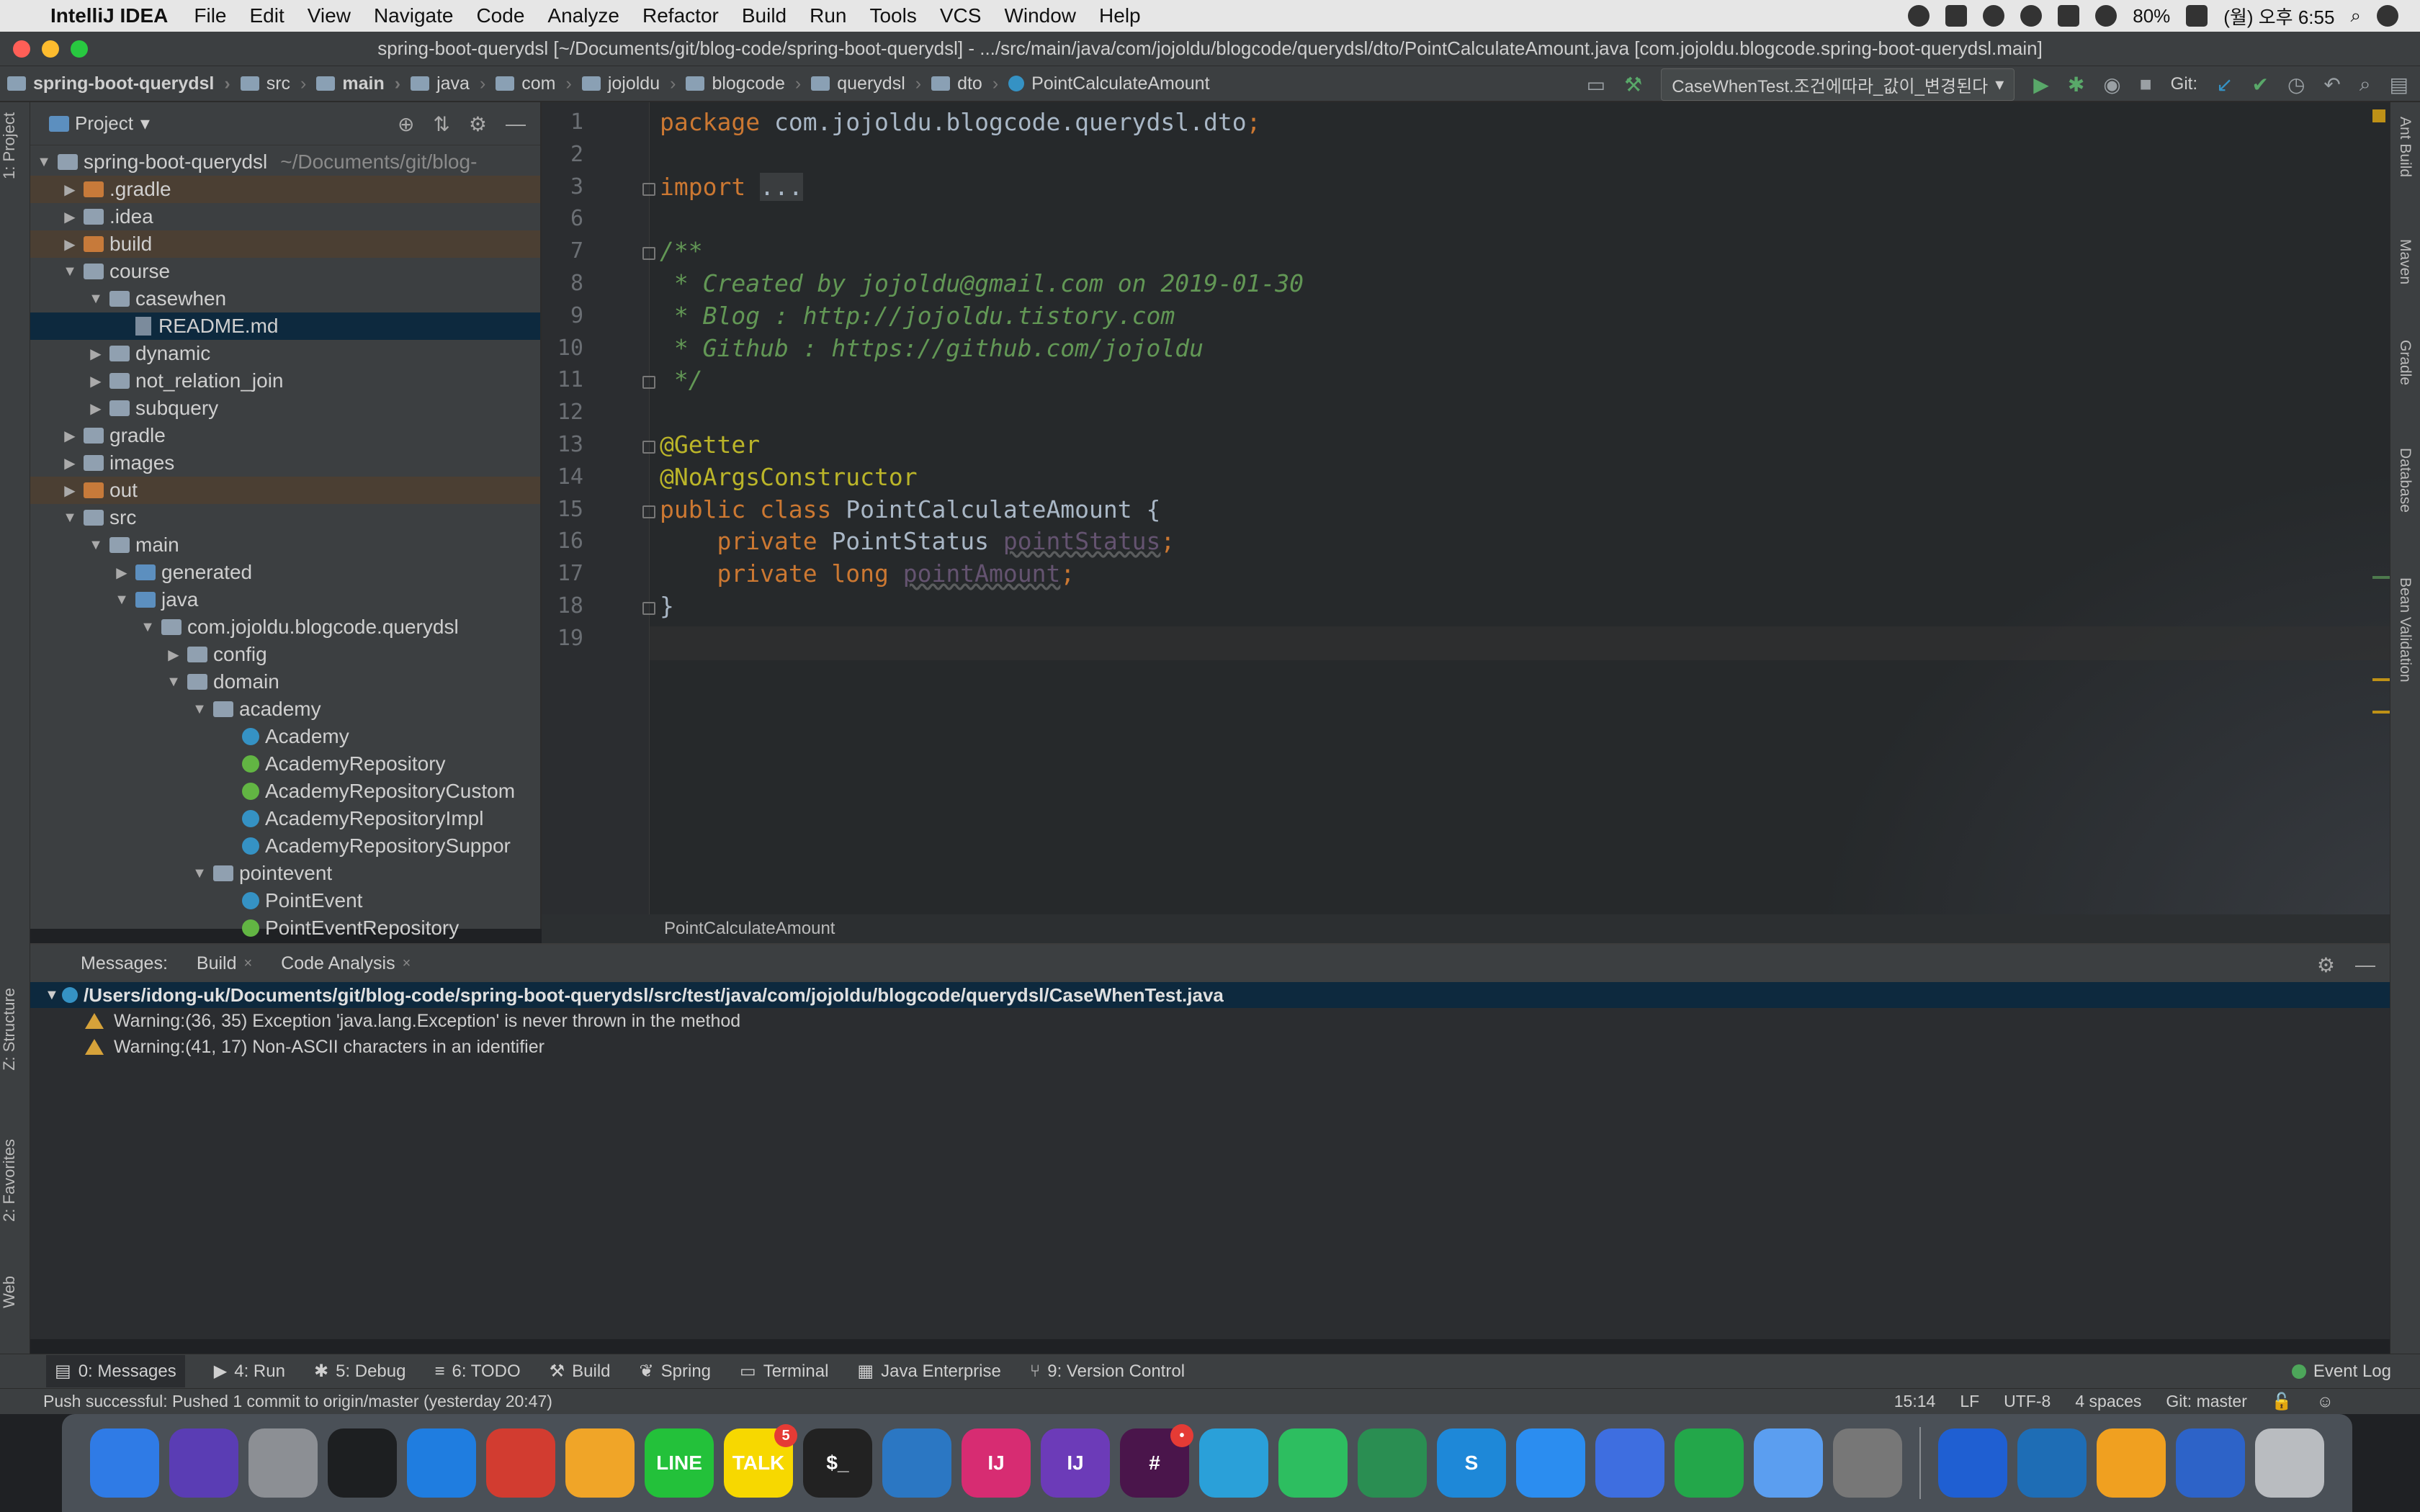 The height and width of the screenshot is (1512, 2420). I want to click on menu-build: Build, so click(764, 15).